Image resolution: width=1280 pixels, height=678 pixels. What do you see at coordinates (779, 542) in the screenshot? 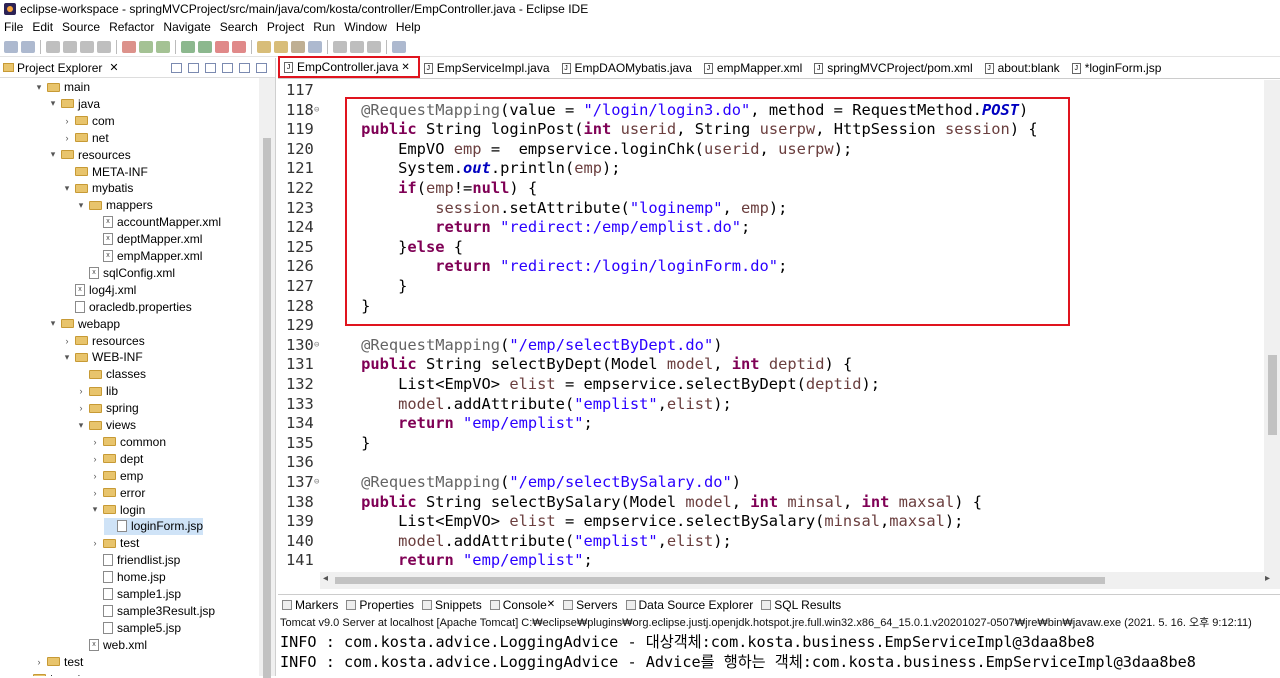
I see `code-line: 140 model.addAttribute("emplist",elist);` at bounding box center [779, 542].